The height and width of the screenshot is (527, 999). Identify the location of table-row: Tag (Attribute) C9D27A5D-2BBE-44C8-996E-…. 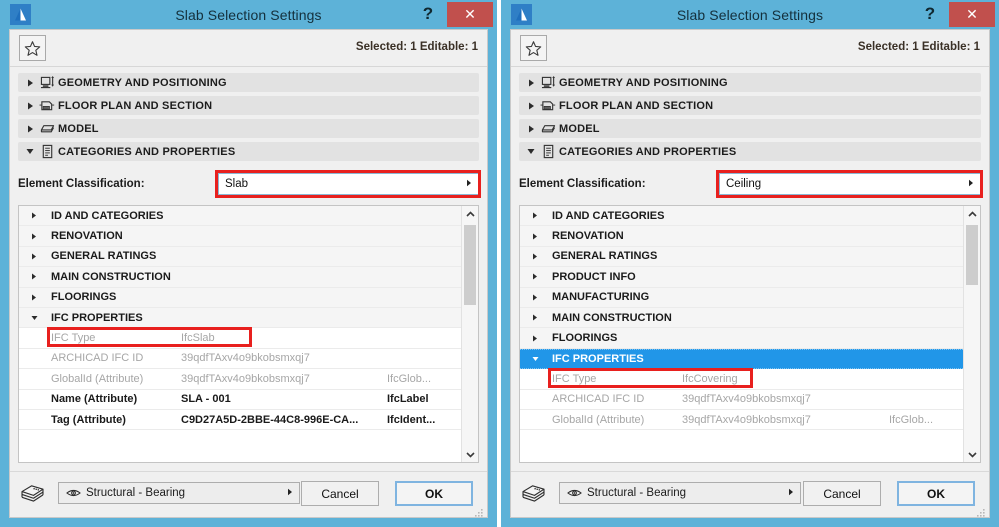
(240, 420).